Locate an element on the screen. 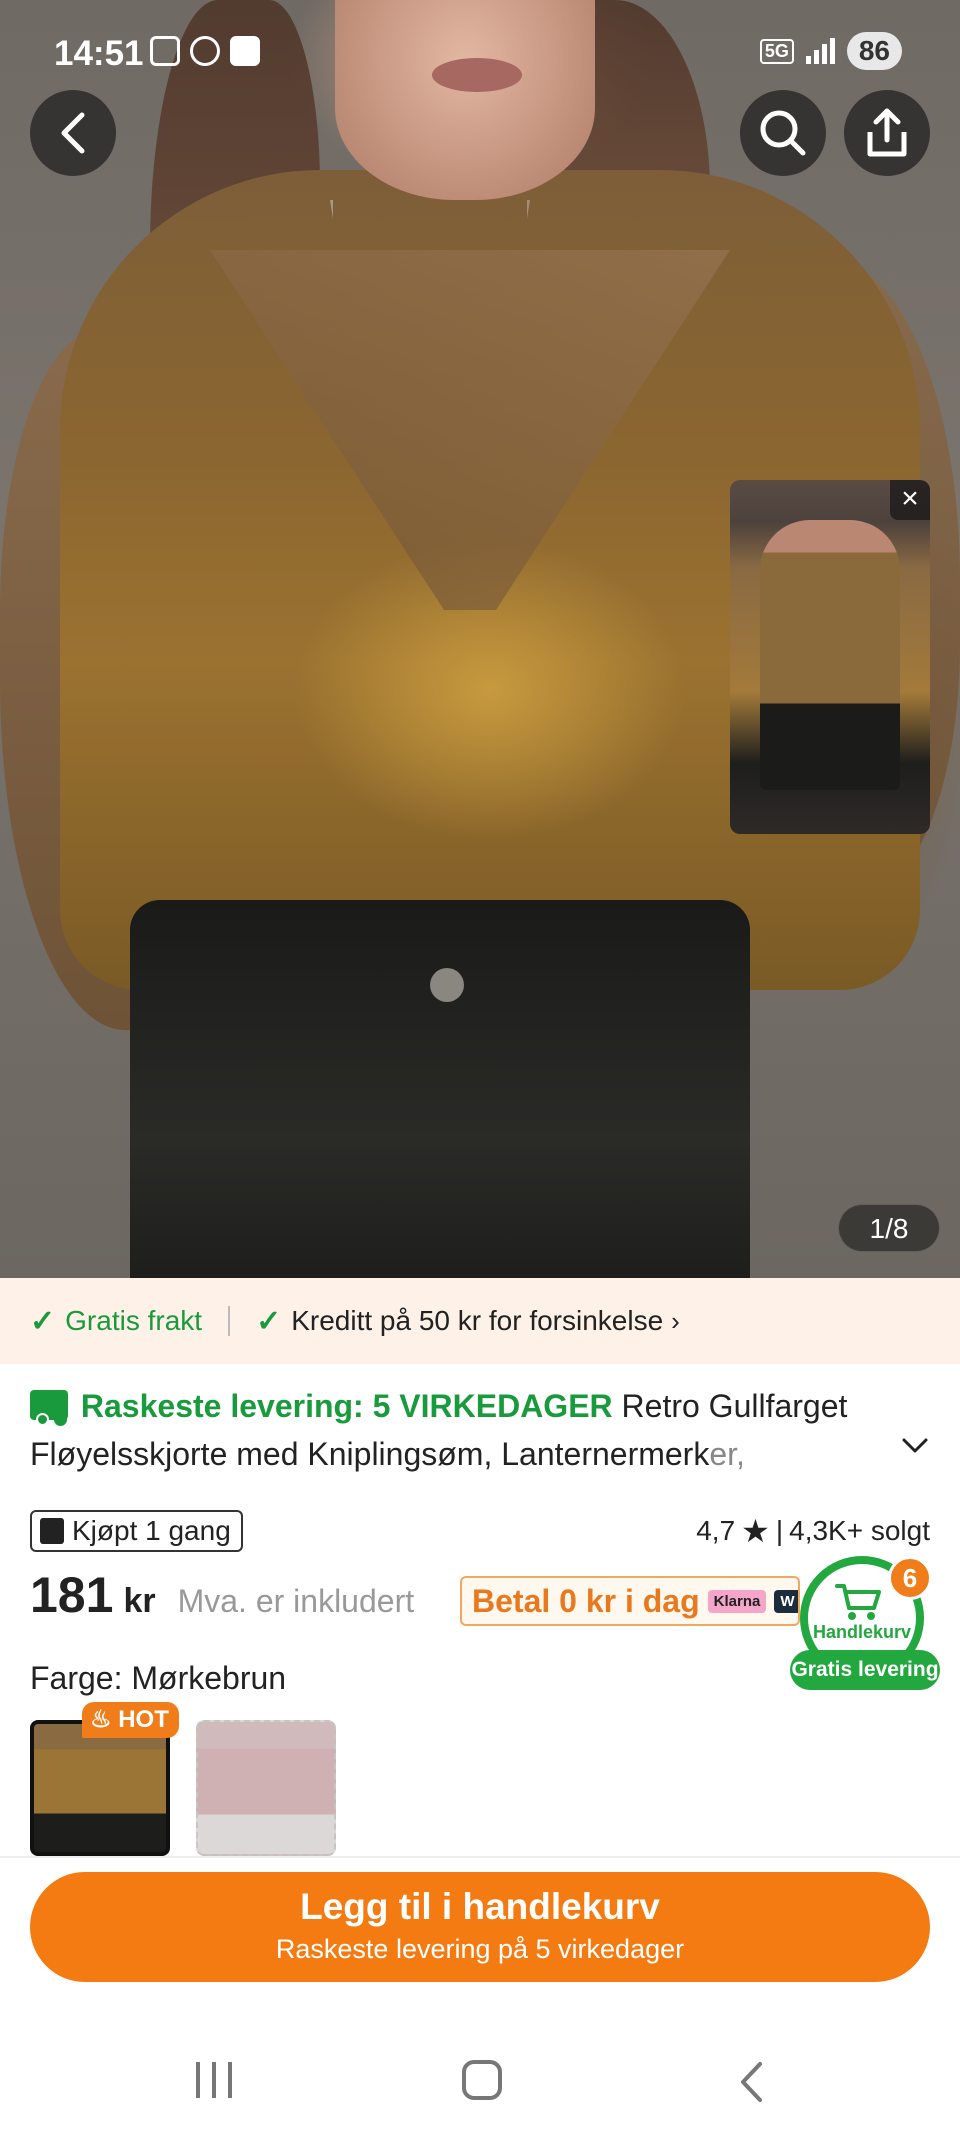  search-button is located at coordinates (783, 133).